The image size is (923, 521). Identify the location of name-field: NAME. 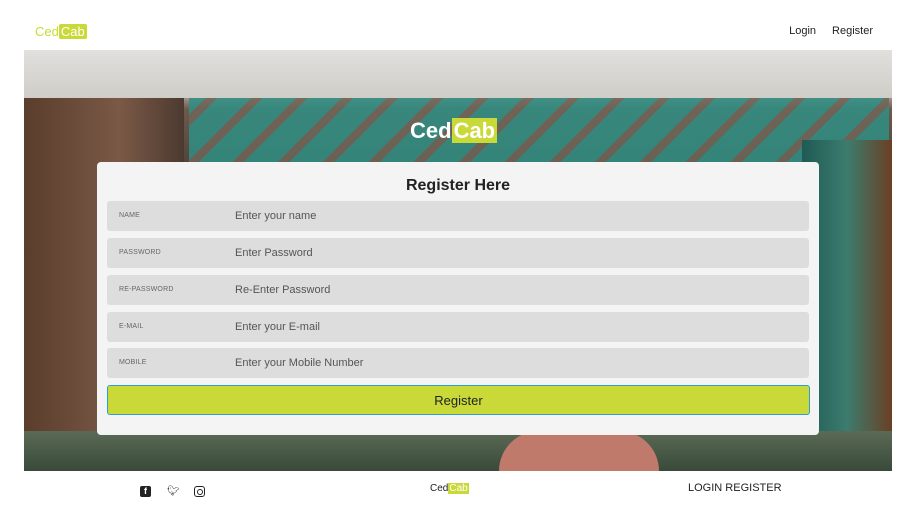
(458, 216).